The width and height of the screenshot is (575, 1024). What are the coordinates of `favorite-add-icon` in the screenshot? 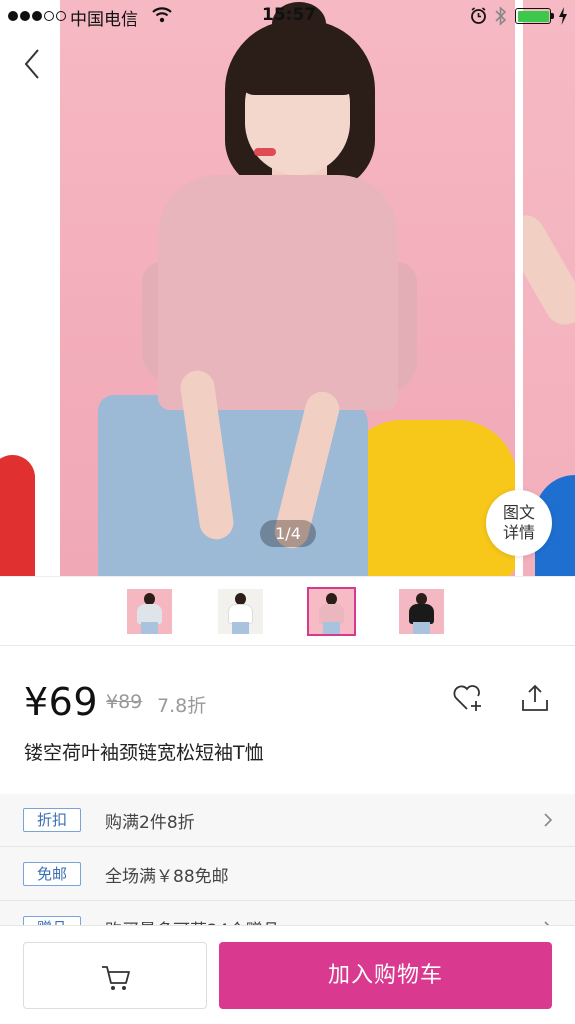 It's located at (468, 698).